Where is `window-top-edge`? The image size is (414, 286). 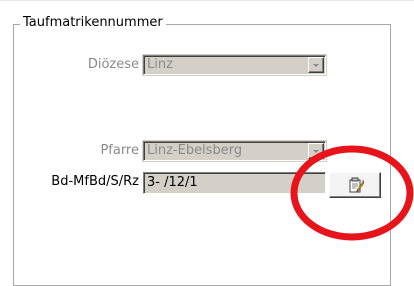
window-top-edge is located at coordinates (207, 0).